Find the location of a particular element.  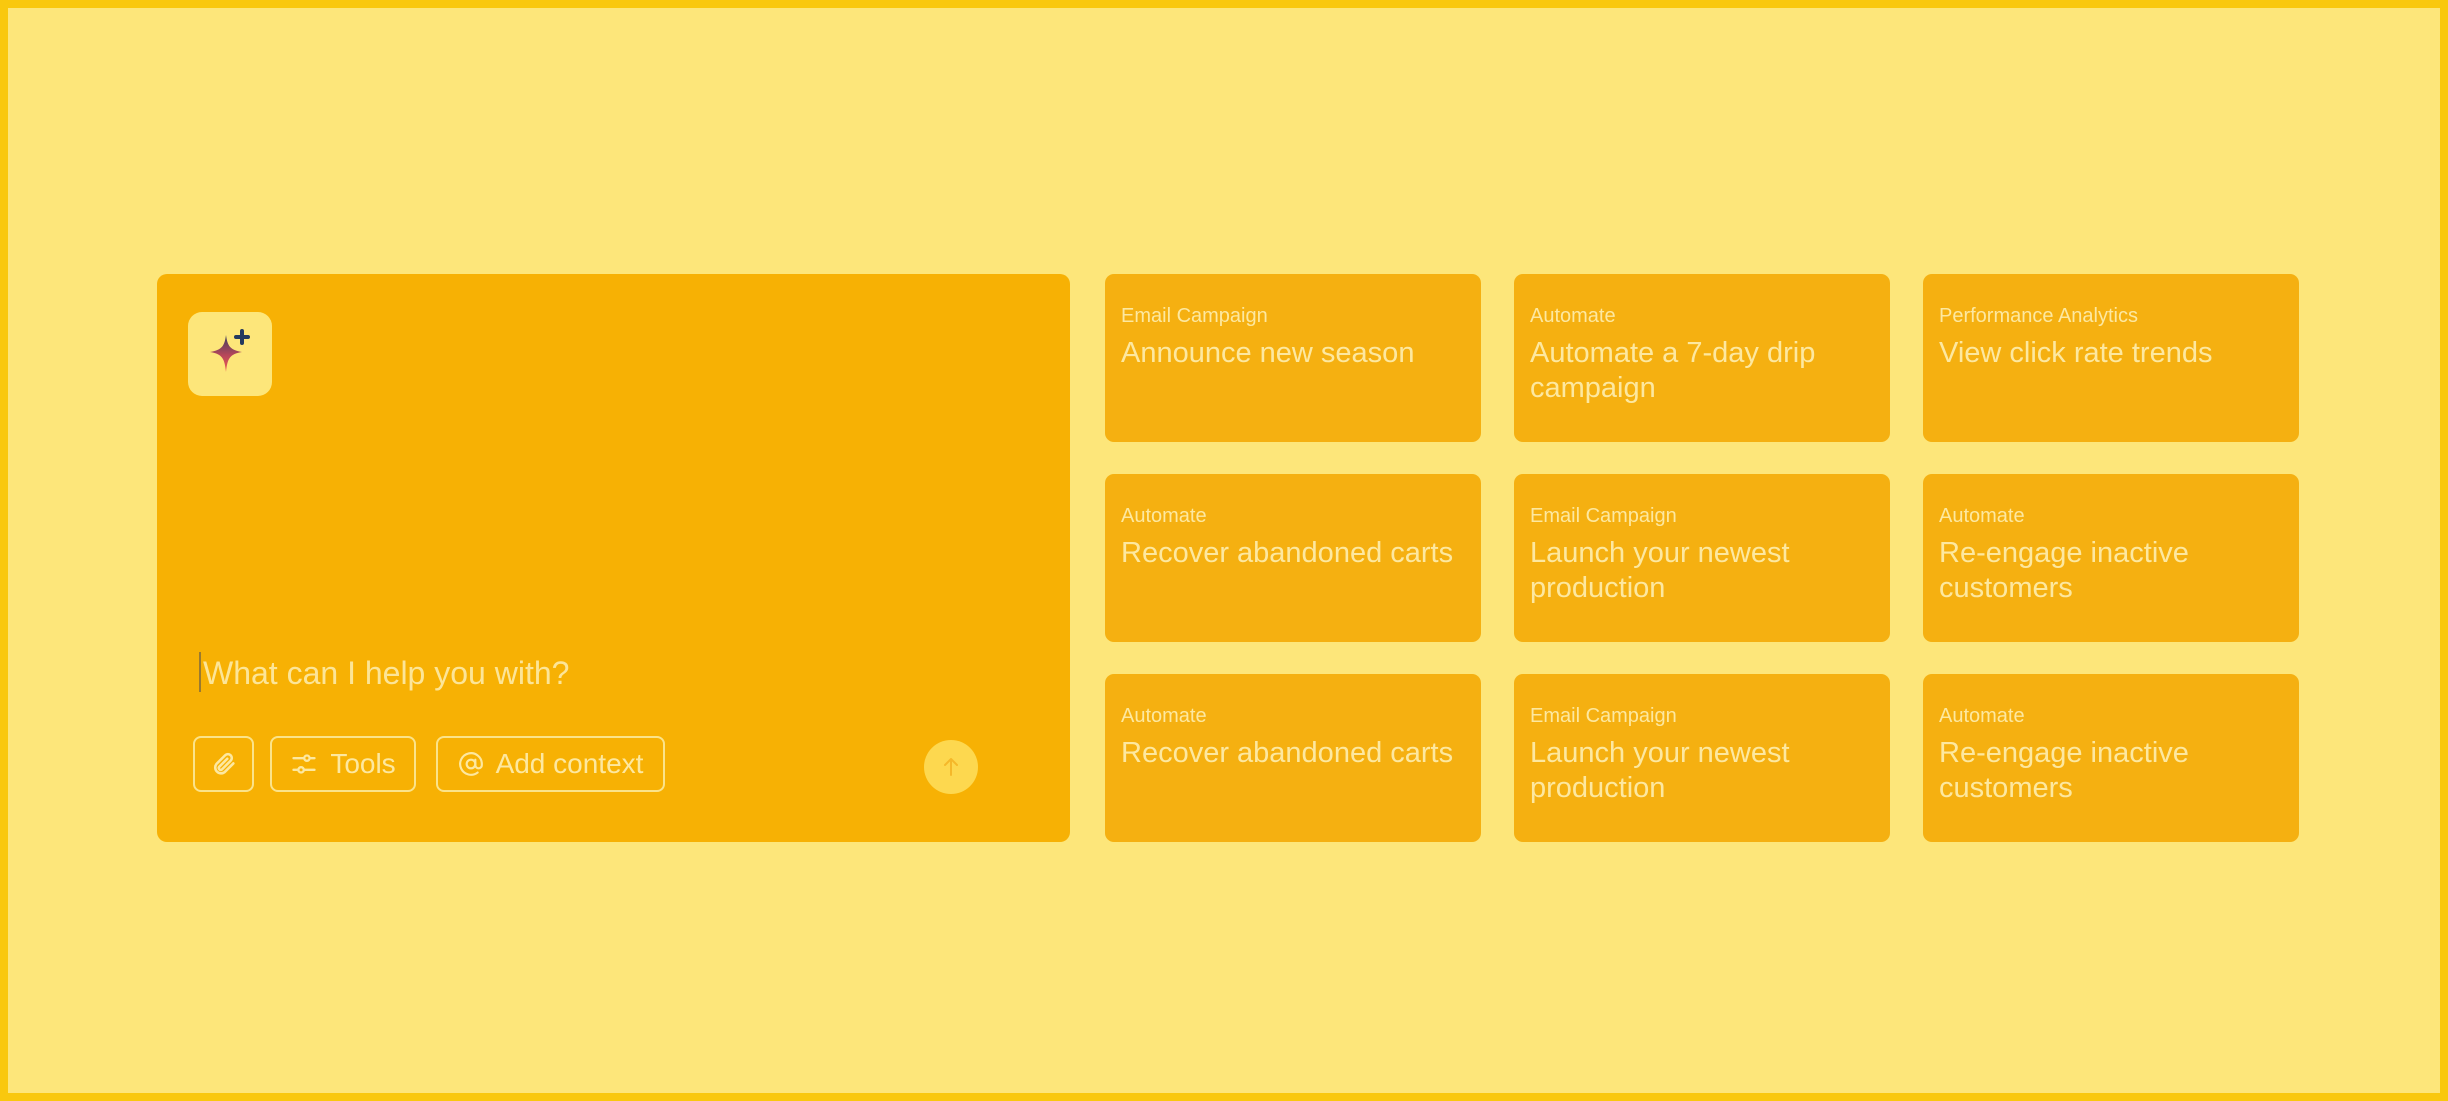

tools-label: Tools is located at coordinates (363, 763).